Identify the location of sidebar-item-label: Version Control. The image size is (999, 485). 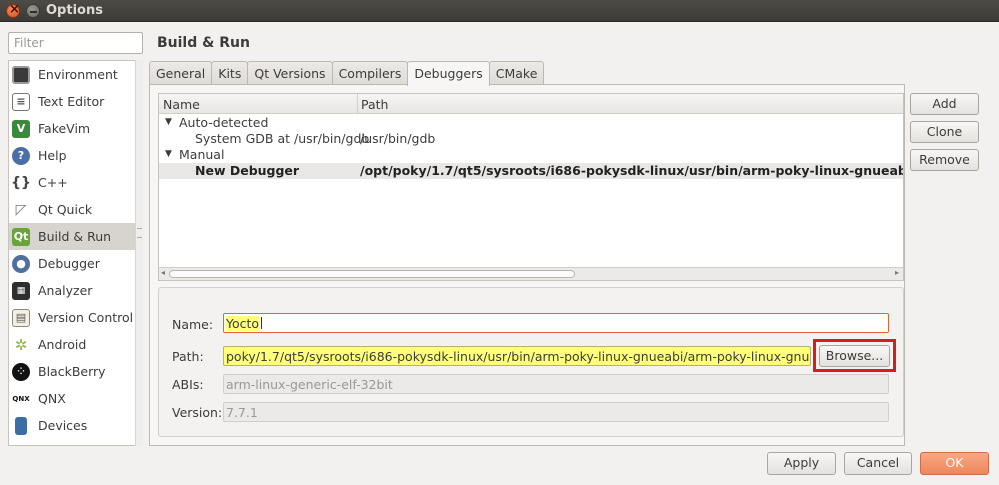
(86, 317).